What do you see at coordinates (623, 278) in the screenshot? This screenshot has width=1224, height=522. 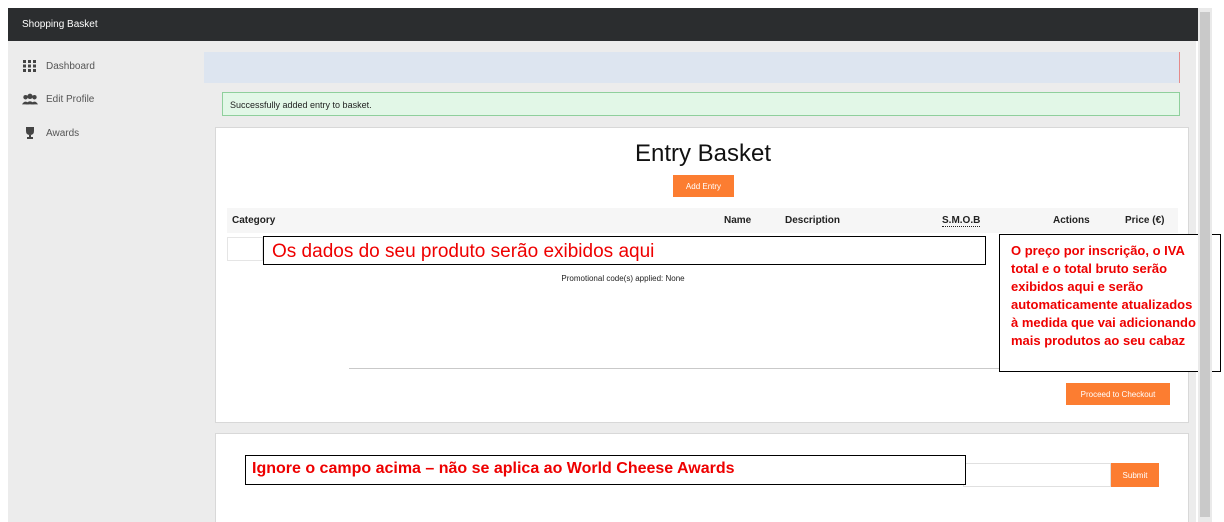 I see `promo-code-status: Promotional code(s) applied: None` at bounding box center [623, 278].